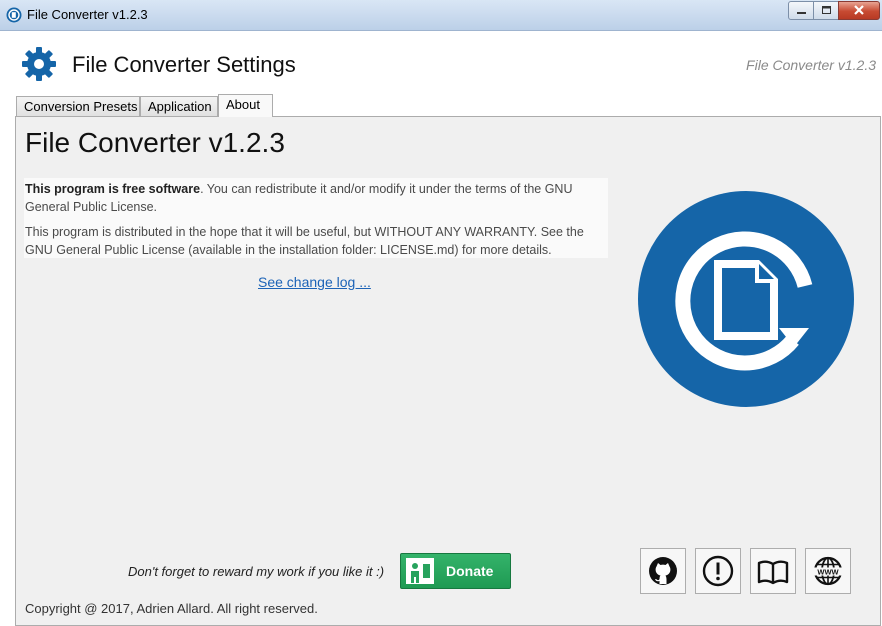  What do you see at coordinates (801, 13) in the screenshot?
I see `minimize-icon` at bounding box center [801, 13].